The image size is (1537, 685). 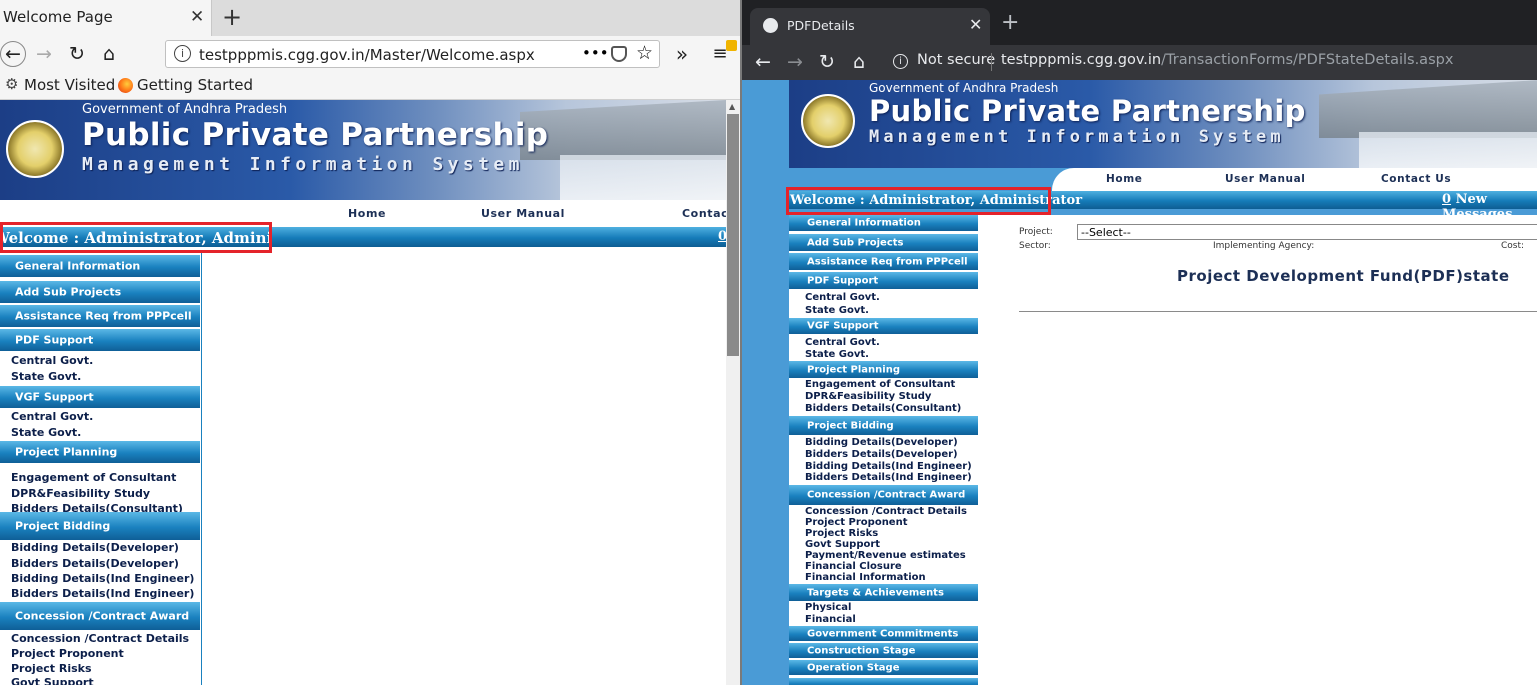 What do you see at coordinates (722, 236) in the screenshot?
I see `messages-count-link: 0` at bounding box center [722, 236].